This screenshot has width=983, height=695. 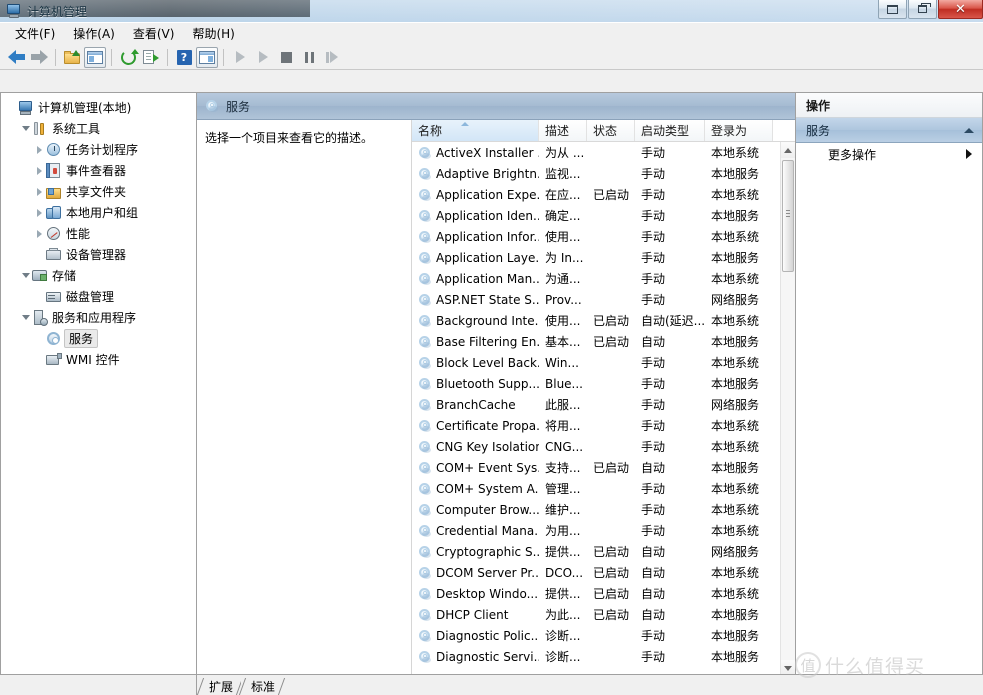 What do you see at coordinates (154, 33) in the screenshot?
I see `menu-view: 查看(V)` at bounding box center [154, 33].